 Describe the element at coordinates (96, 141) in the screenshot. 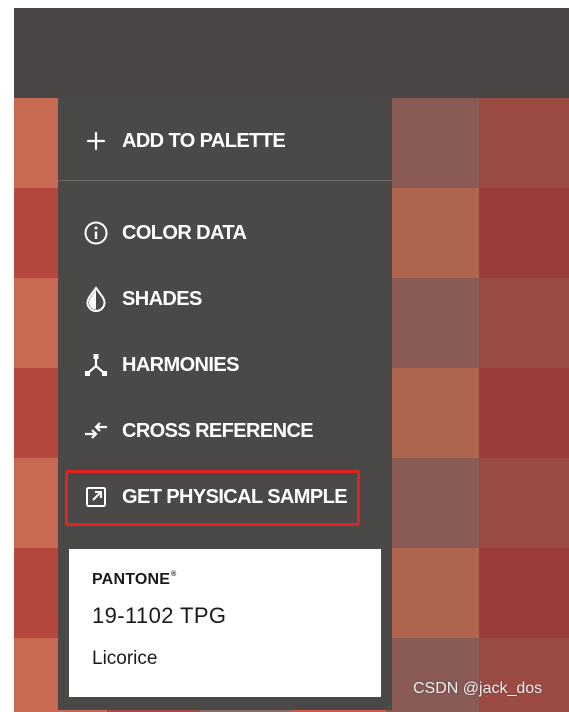

I see `plus-icon` at that location.